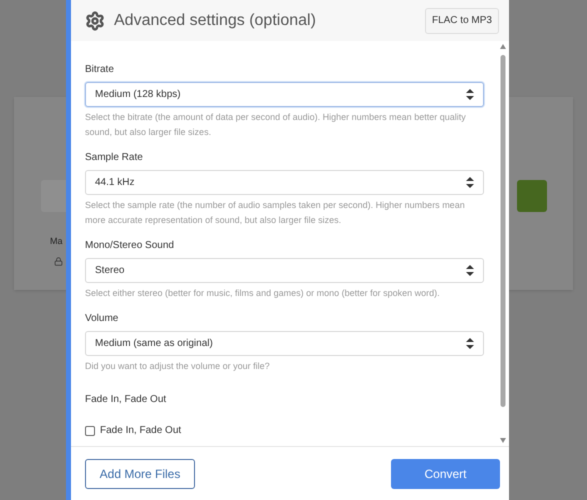 This screenshot has width=587, height=500. What do you see at coordinates (461, 21) in the screenshot?
I see `format-button: FLAC to MP3` at bounding box center [461, 21].